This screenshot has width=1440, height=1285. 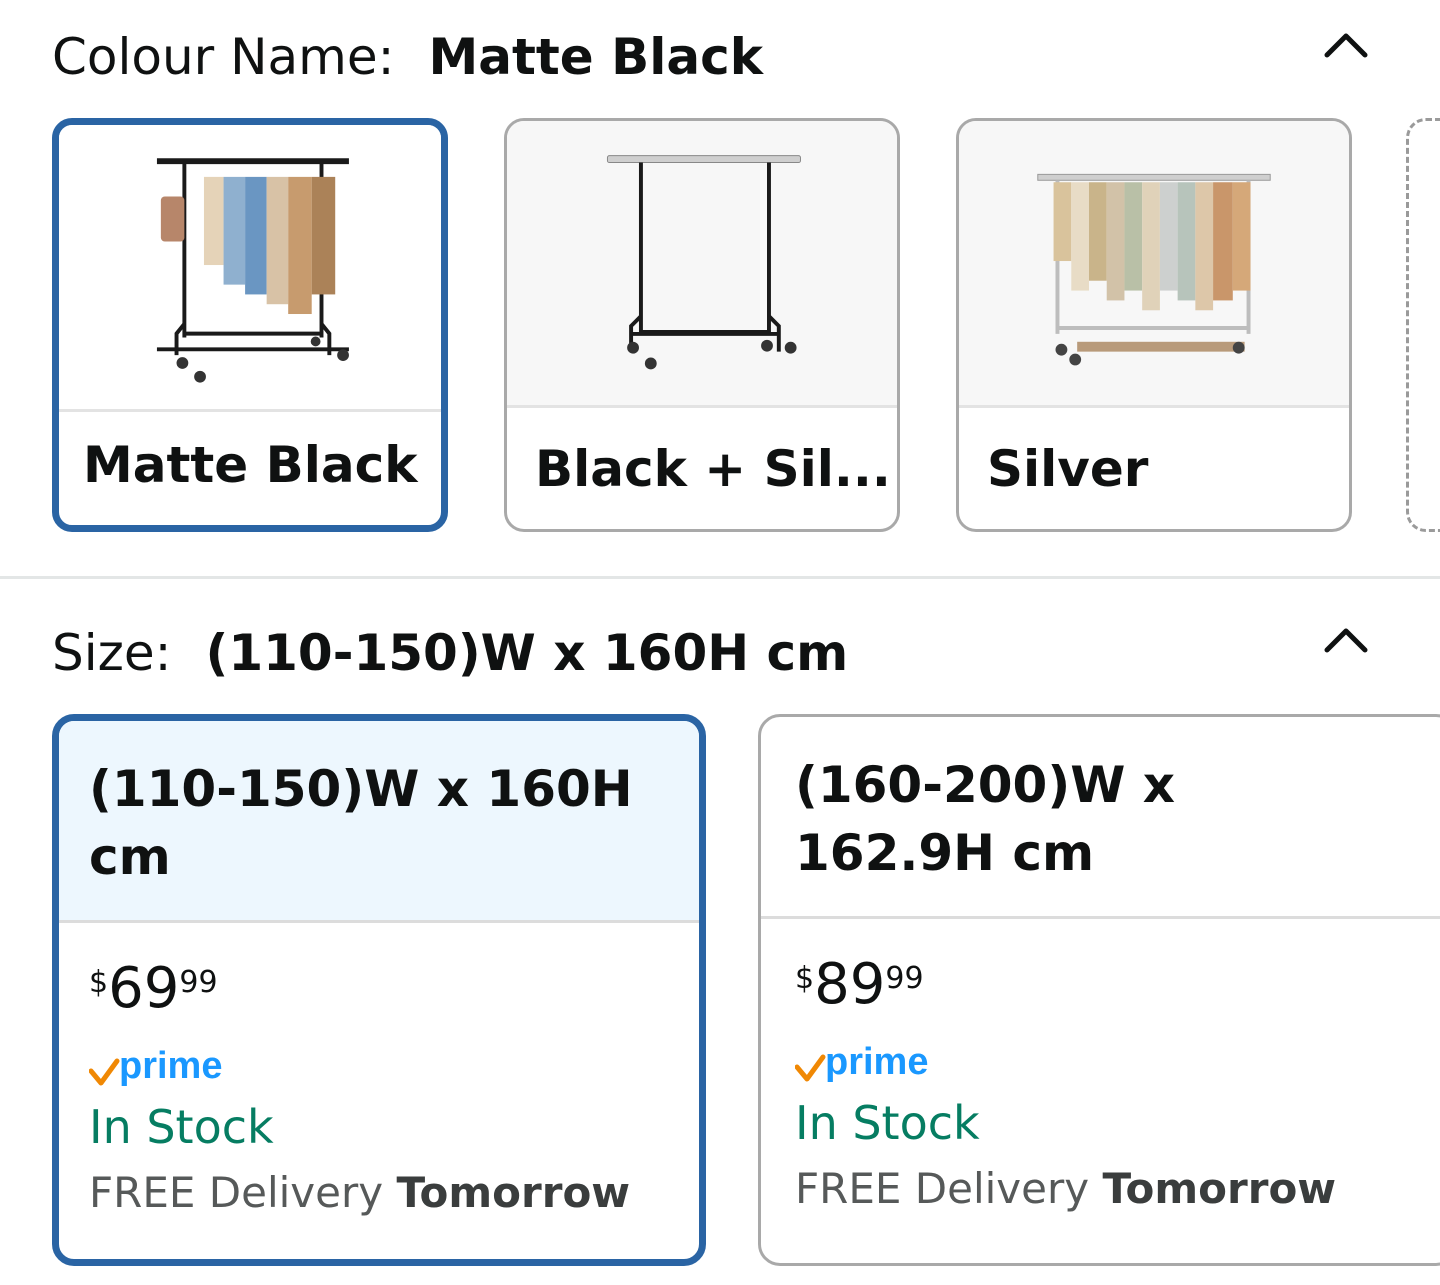 I want to click on matte-black-product-image, so click(x=250, y=268).